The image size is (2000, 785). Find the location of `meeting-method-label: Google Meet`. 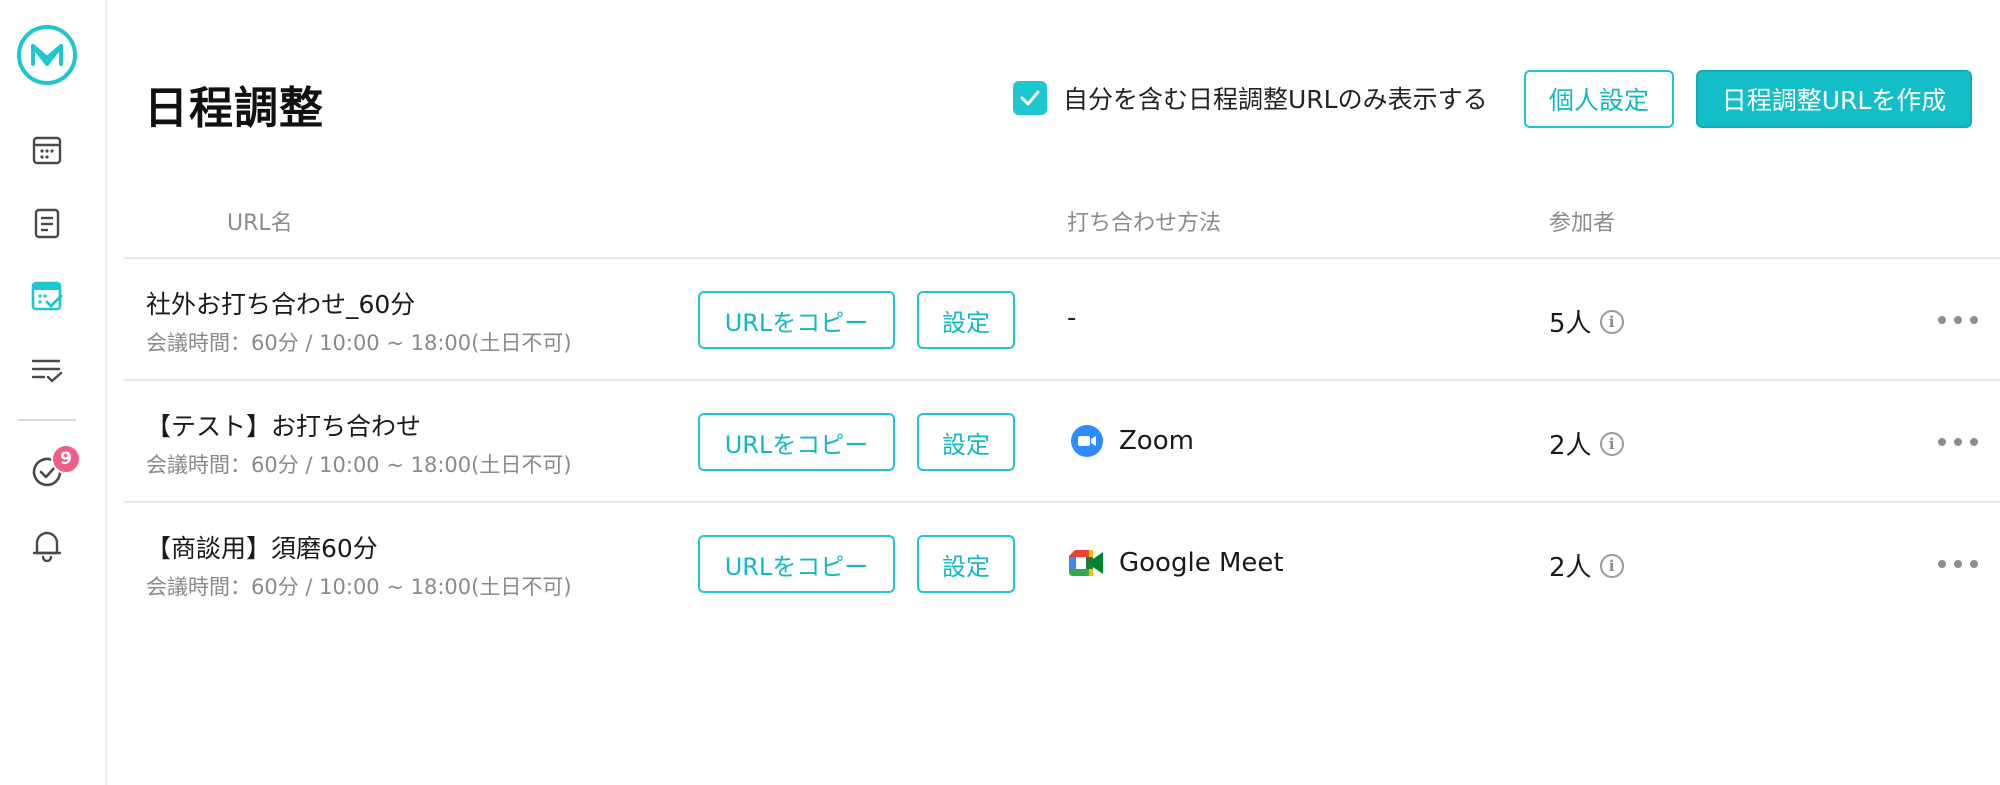

meeting-method-label: Google Meet is located at coordinates (1201, 563).